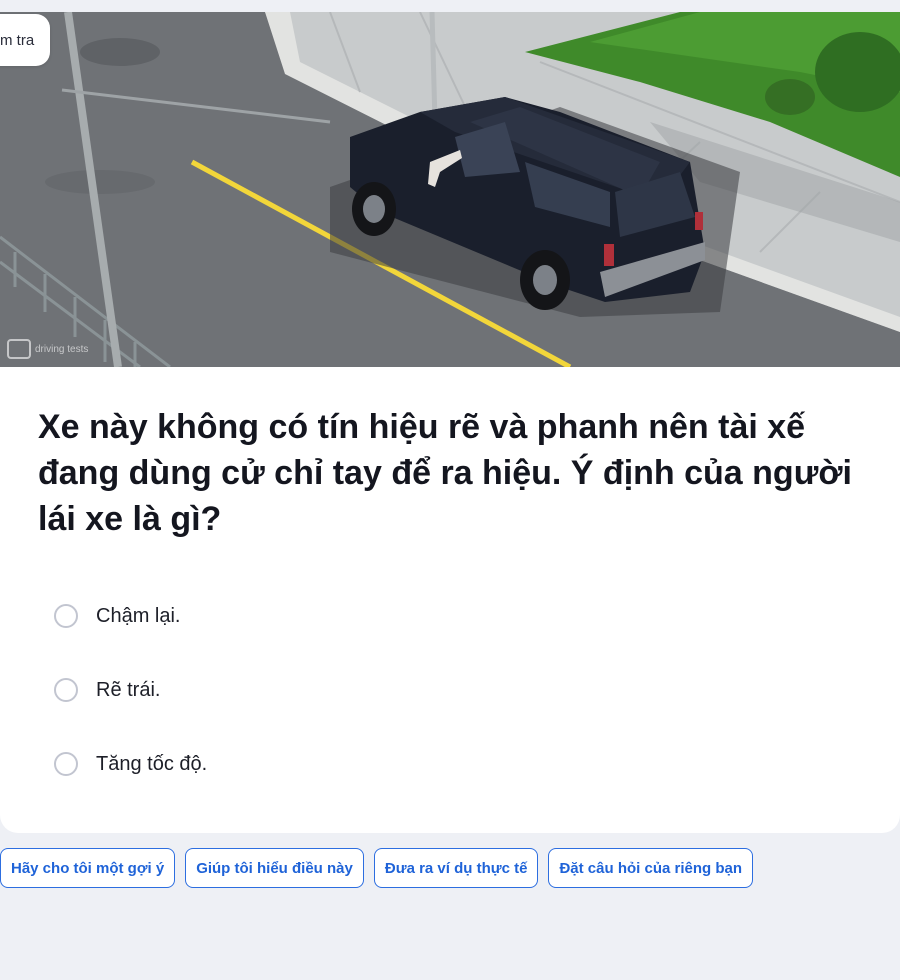 This screenshot has height=980, width=900. What do you see at coordinates (456, 868) in the screenshot?
I see `real-example-button: Đưa ra ví dụ thực tế` at bounding box center [456, 868].